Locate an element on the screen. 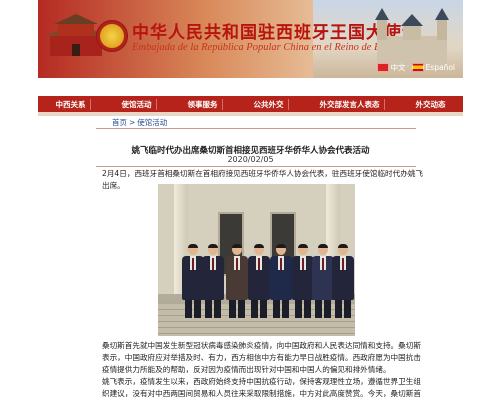 The image size is (502, 400). nav-subbar is located at coordinates (250, 114).